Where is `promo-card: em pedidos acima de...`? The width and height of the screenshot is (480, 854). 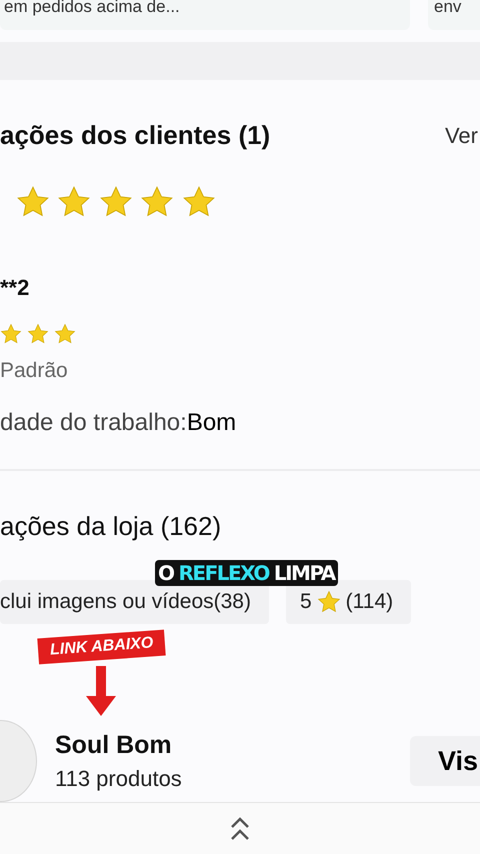 promo-card: em pedidos acima de... is located at coordinates (205, 15).